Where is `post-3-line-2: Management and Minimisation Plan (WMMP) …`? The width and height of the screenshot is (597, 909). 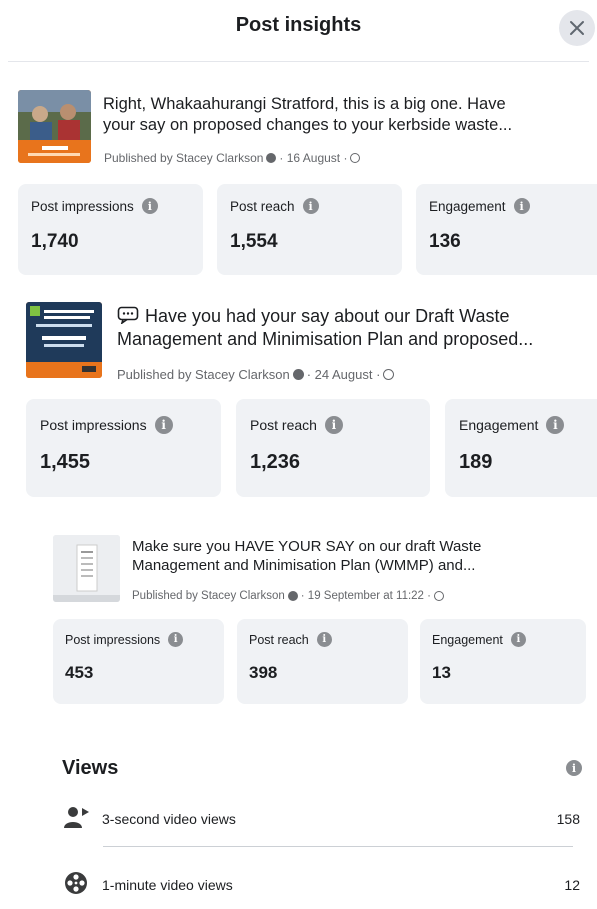
post-3-line-2: Management and Minimisation Plan (WMMP) … is located at coordinates (304, 565).